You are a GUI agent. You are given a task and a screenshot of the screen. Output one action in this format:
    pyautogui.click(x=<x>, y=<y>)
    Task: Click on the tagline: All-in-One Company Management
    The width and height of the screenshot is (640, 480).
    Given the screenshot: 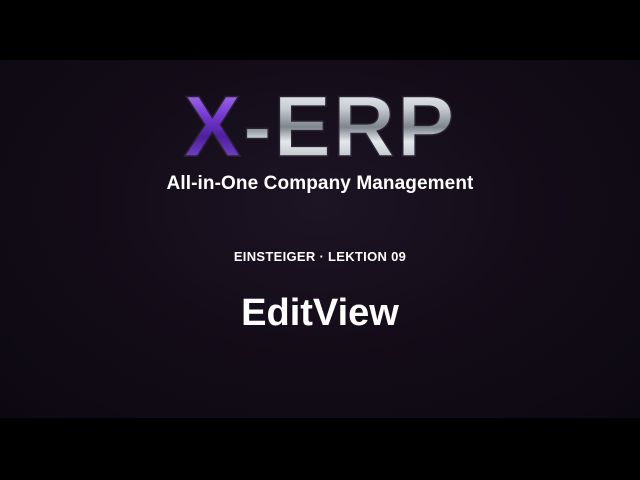 What is the action you would take?
    pyautogui.click(x=320, y=183)
    